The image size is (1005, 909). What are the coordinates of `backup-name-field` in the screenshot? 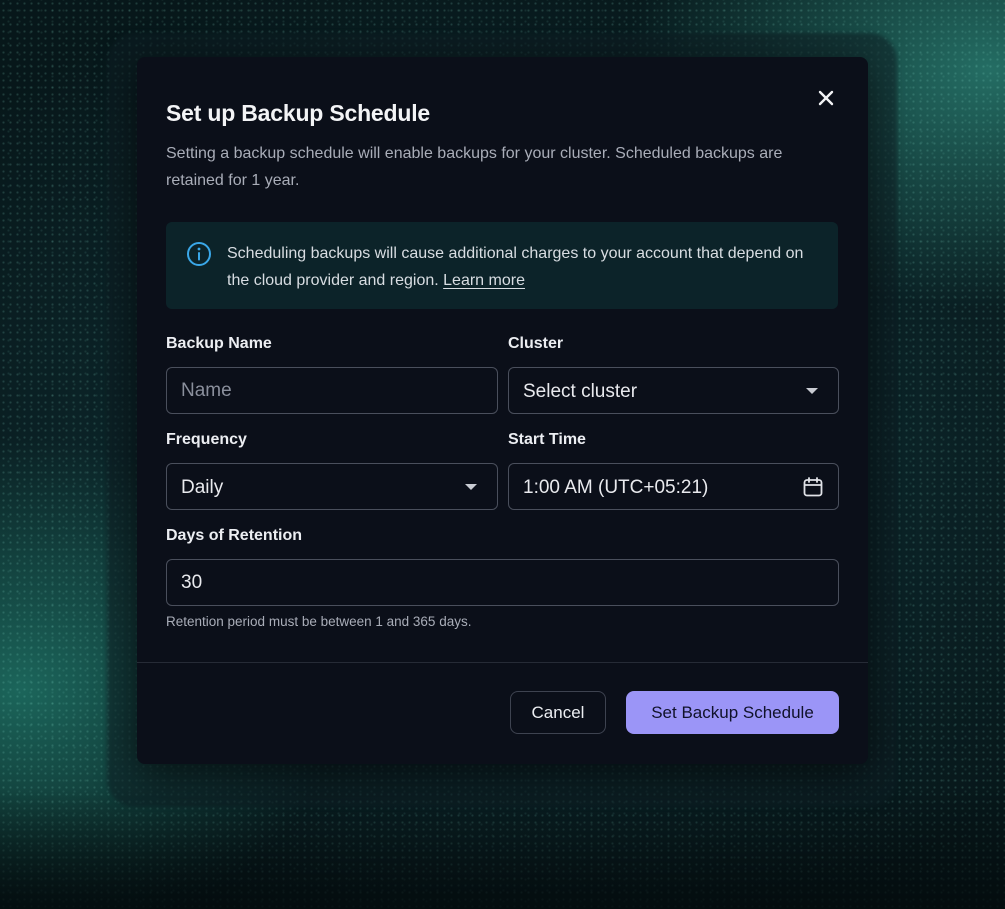 It's located at (332, 390).